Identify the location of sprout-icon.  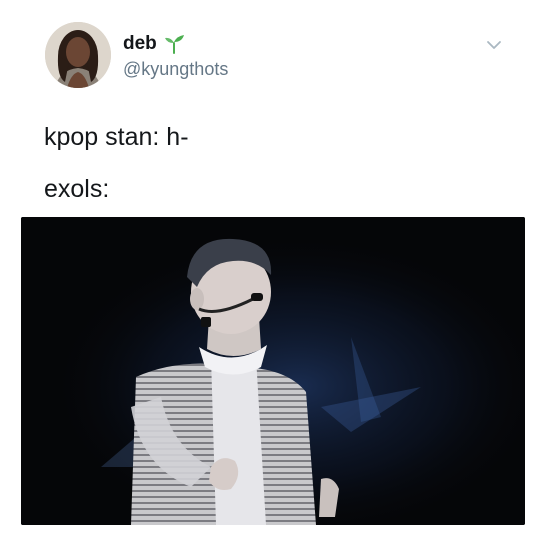
(174, 44).